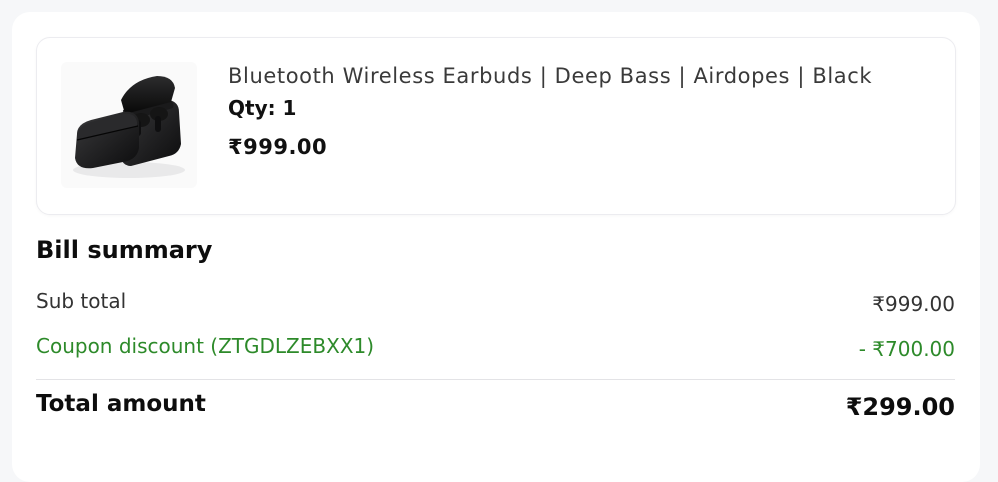 The width and height of the screenshot is (998, 482). Describe the element at coordinates (124, 250) in the screenshot. I see `bill-summary-title: Bill summary` at that location.